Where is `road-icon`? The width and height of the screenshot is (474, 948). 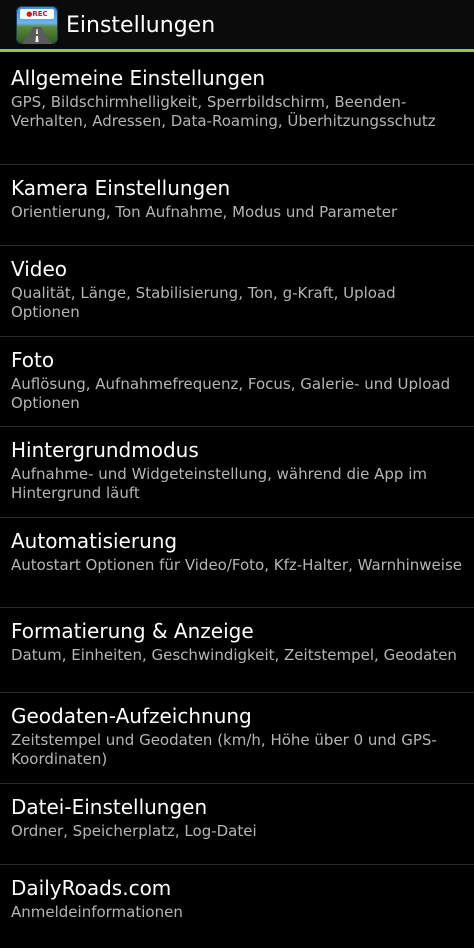
road-icon is located at coordinates (37, 35).